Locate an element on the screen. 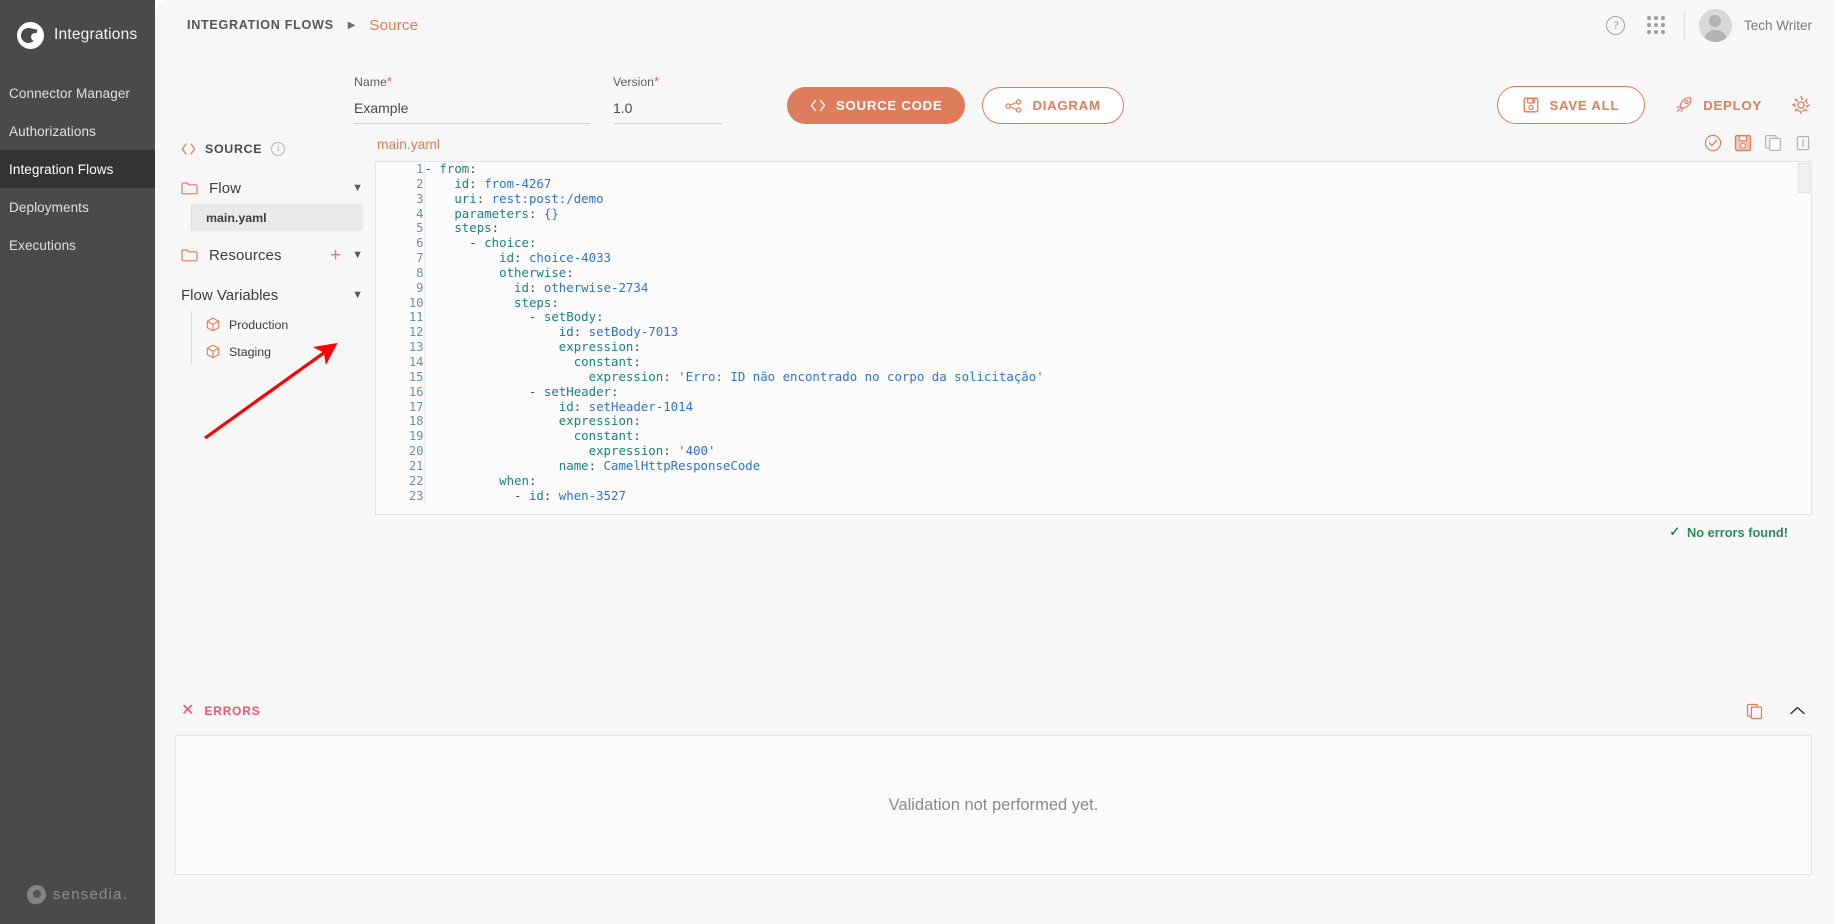 The width and height of the screenshot is (1834, 924). line-number: 2 is located at coordinates (420, 183).